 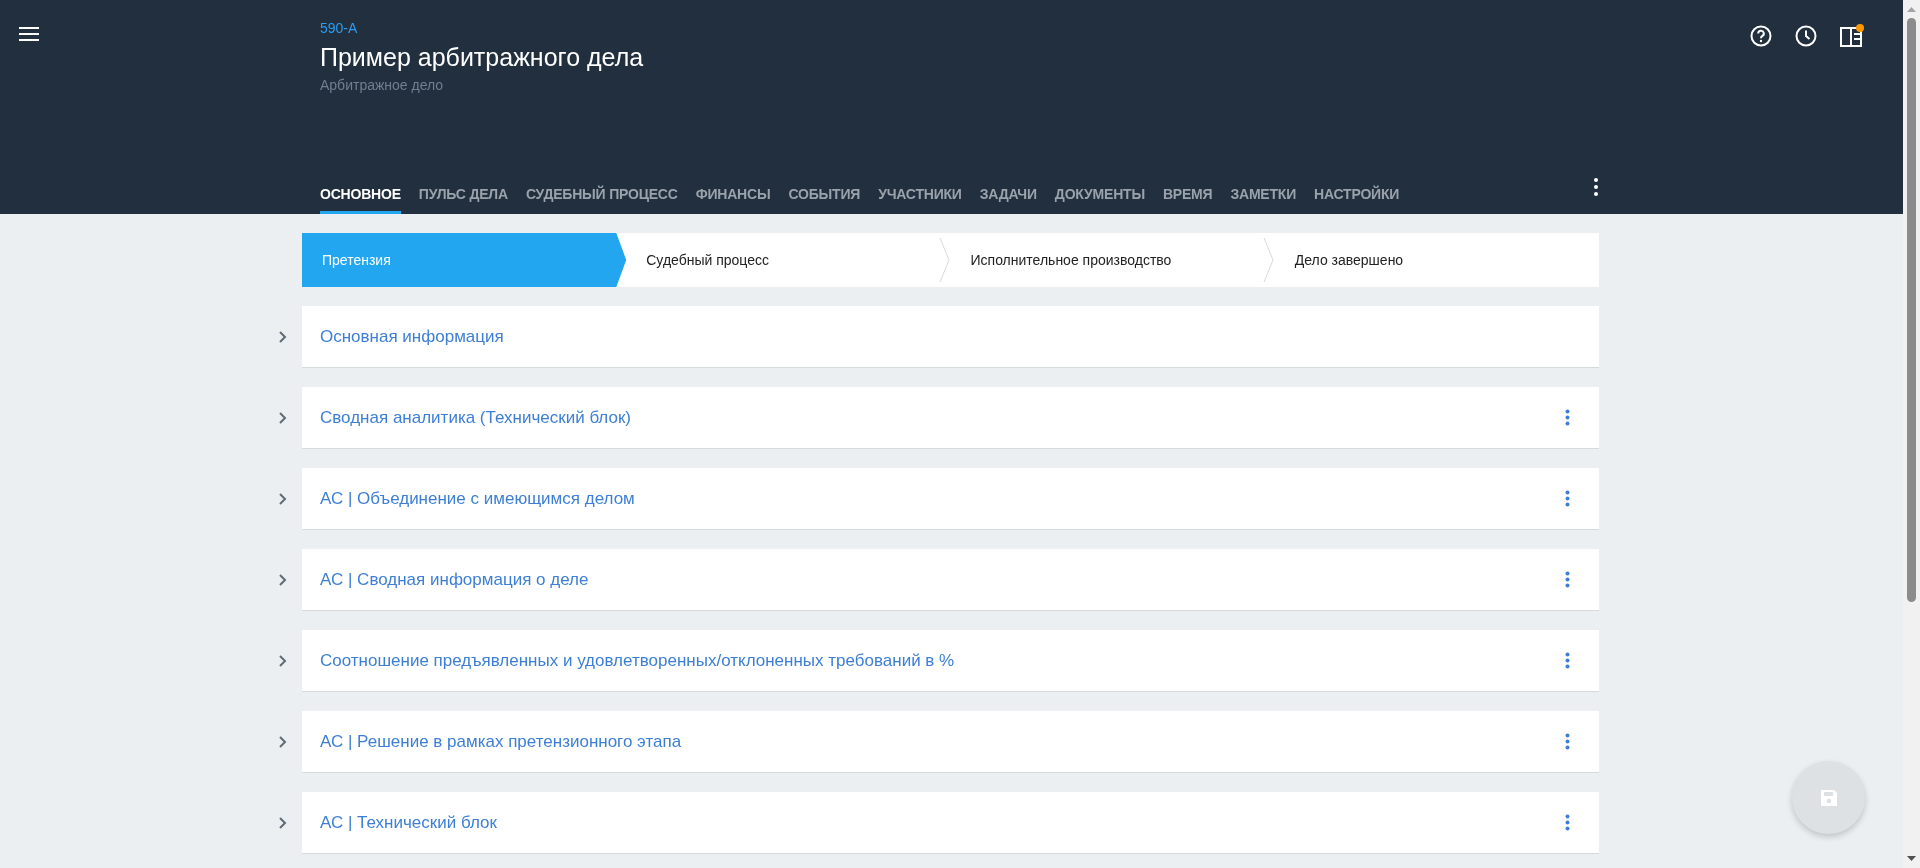 What do you see at coordinates (938, 579) in the screenshot?
I see `section-title: АС | Сводная информация о деле` at bounding box center [938, 579].